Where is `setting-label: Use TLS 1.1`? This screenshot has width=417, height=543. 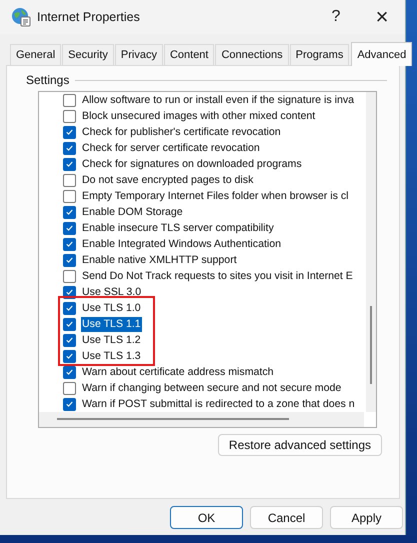
setting-label: Use TLS 1.1 is located at coordinates (111, 324).